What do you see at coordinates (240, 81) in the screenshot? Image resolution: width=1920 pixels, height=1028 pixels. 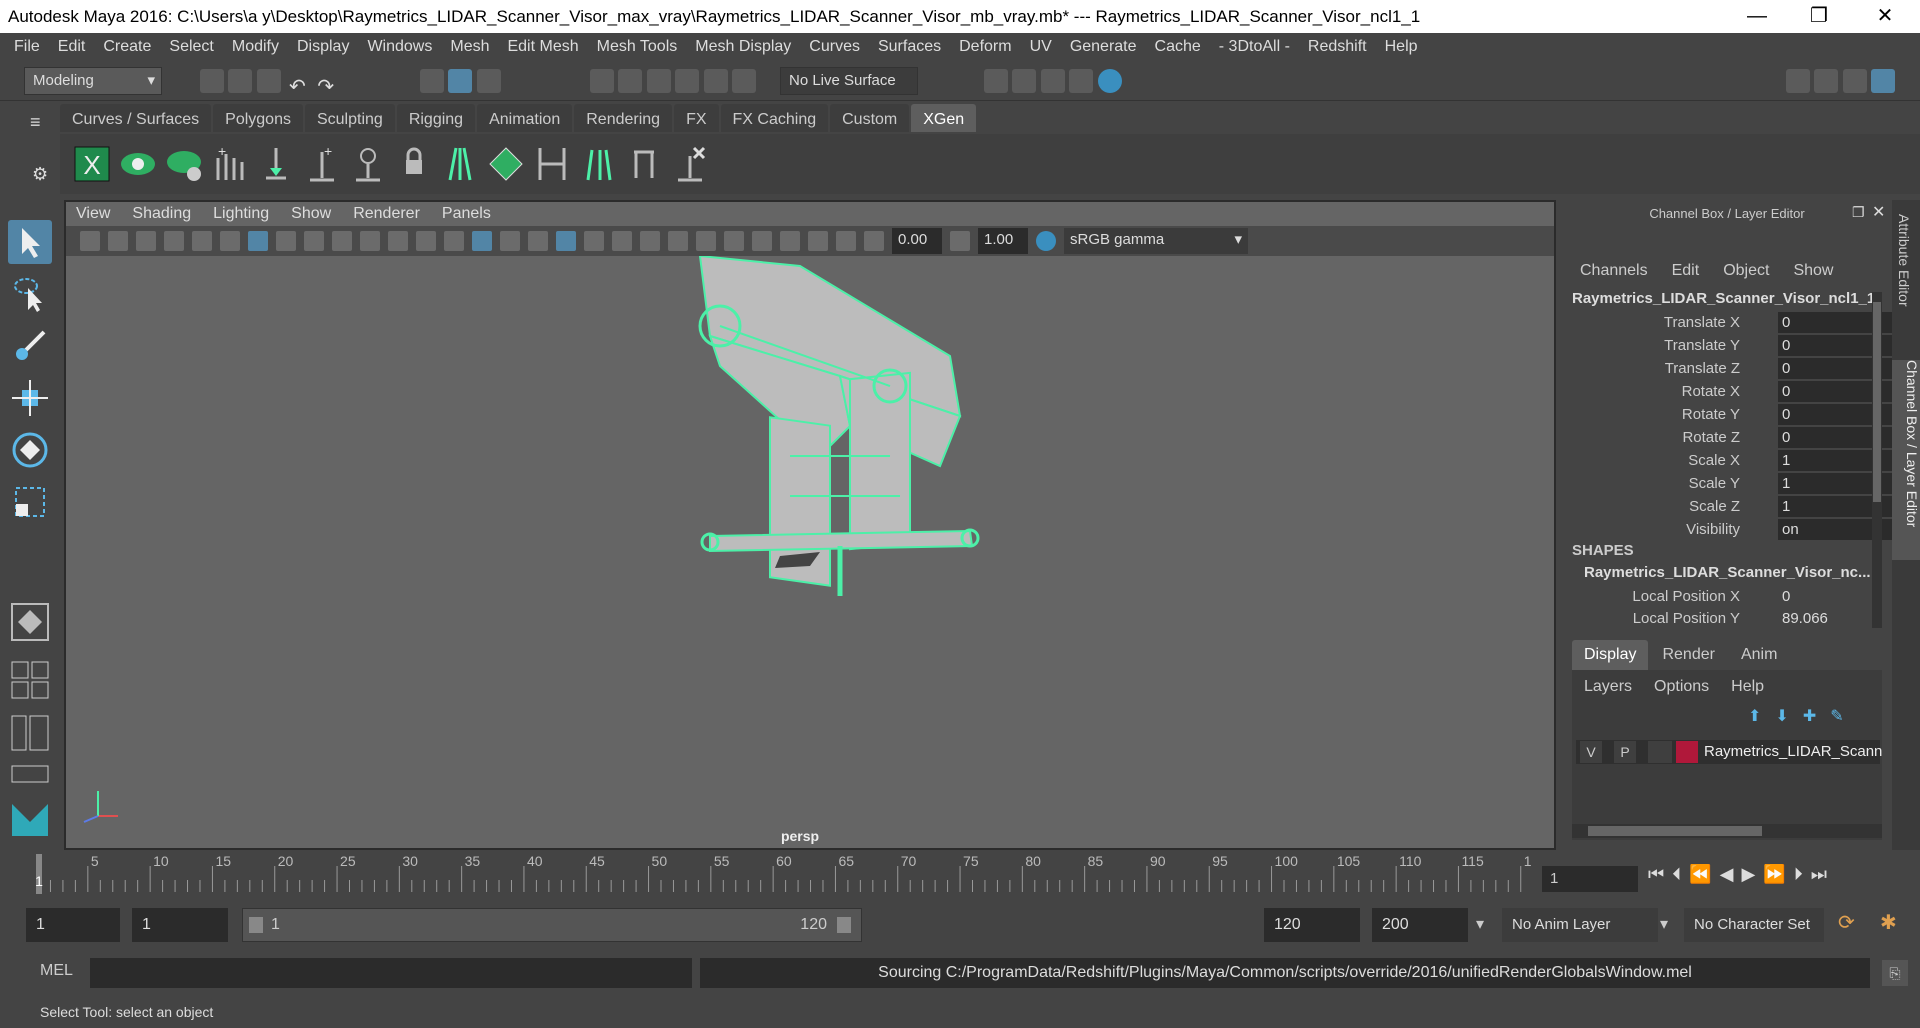 I see `open-scene-icon` at bounding box center [240, 81].